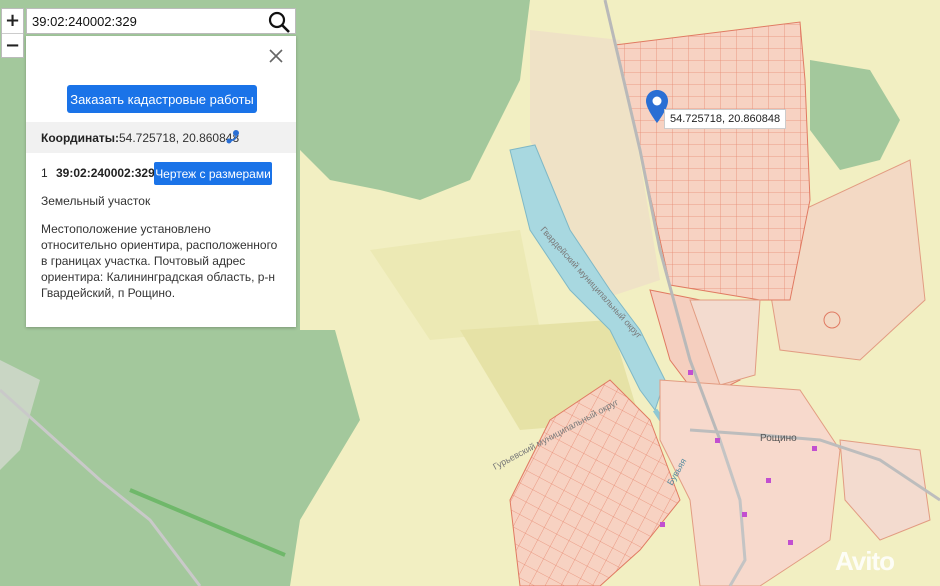  Describe the element at coordinates (233, 137) in the screenshot. I see `route-icon` at that location.